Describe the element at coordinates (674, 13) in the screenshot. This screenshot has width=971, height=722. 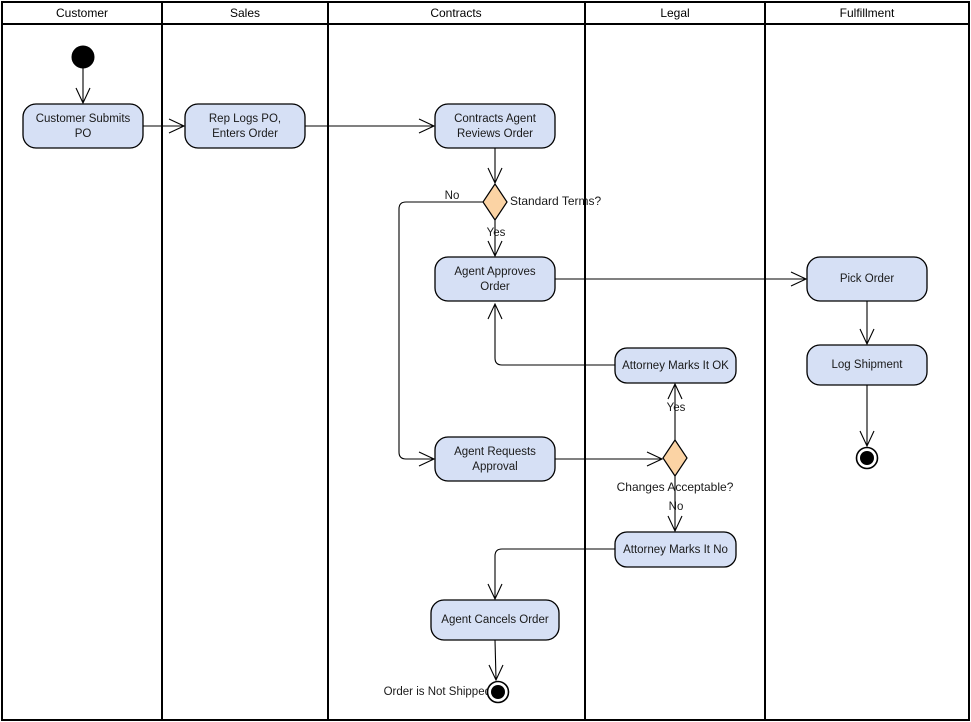
I see `lane-title-legal: Legal` at that location.